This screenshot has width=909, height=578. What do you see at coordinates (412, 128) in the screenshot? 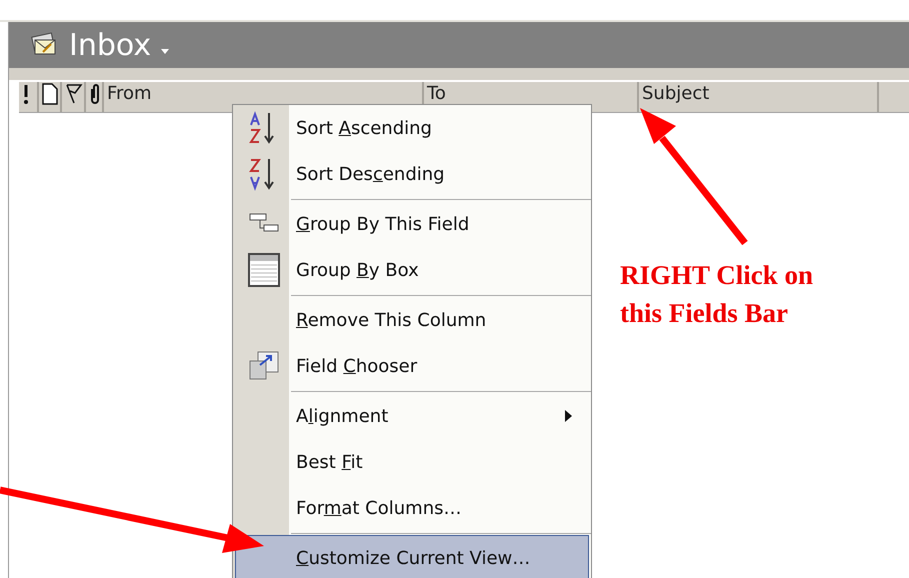
I see `menu-item: Sort Ascending` at bounding box center [412, 128].